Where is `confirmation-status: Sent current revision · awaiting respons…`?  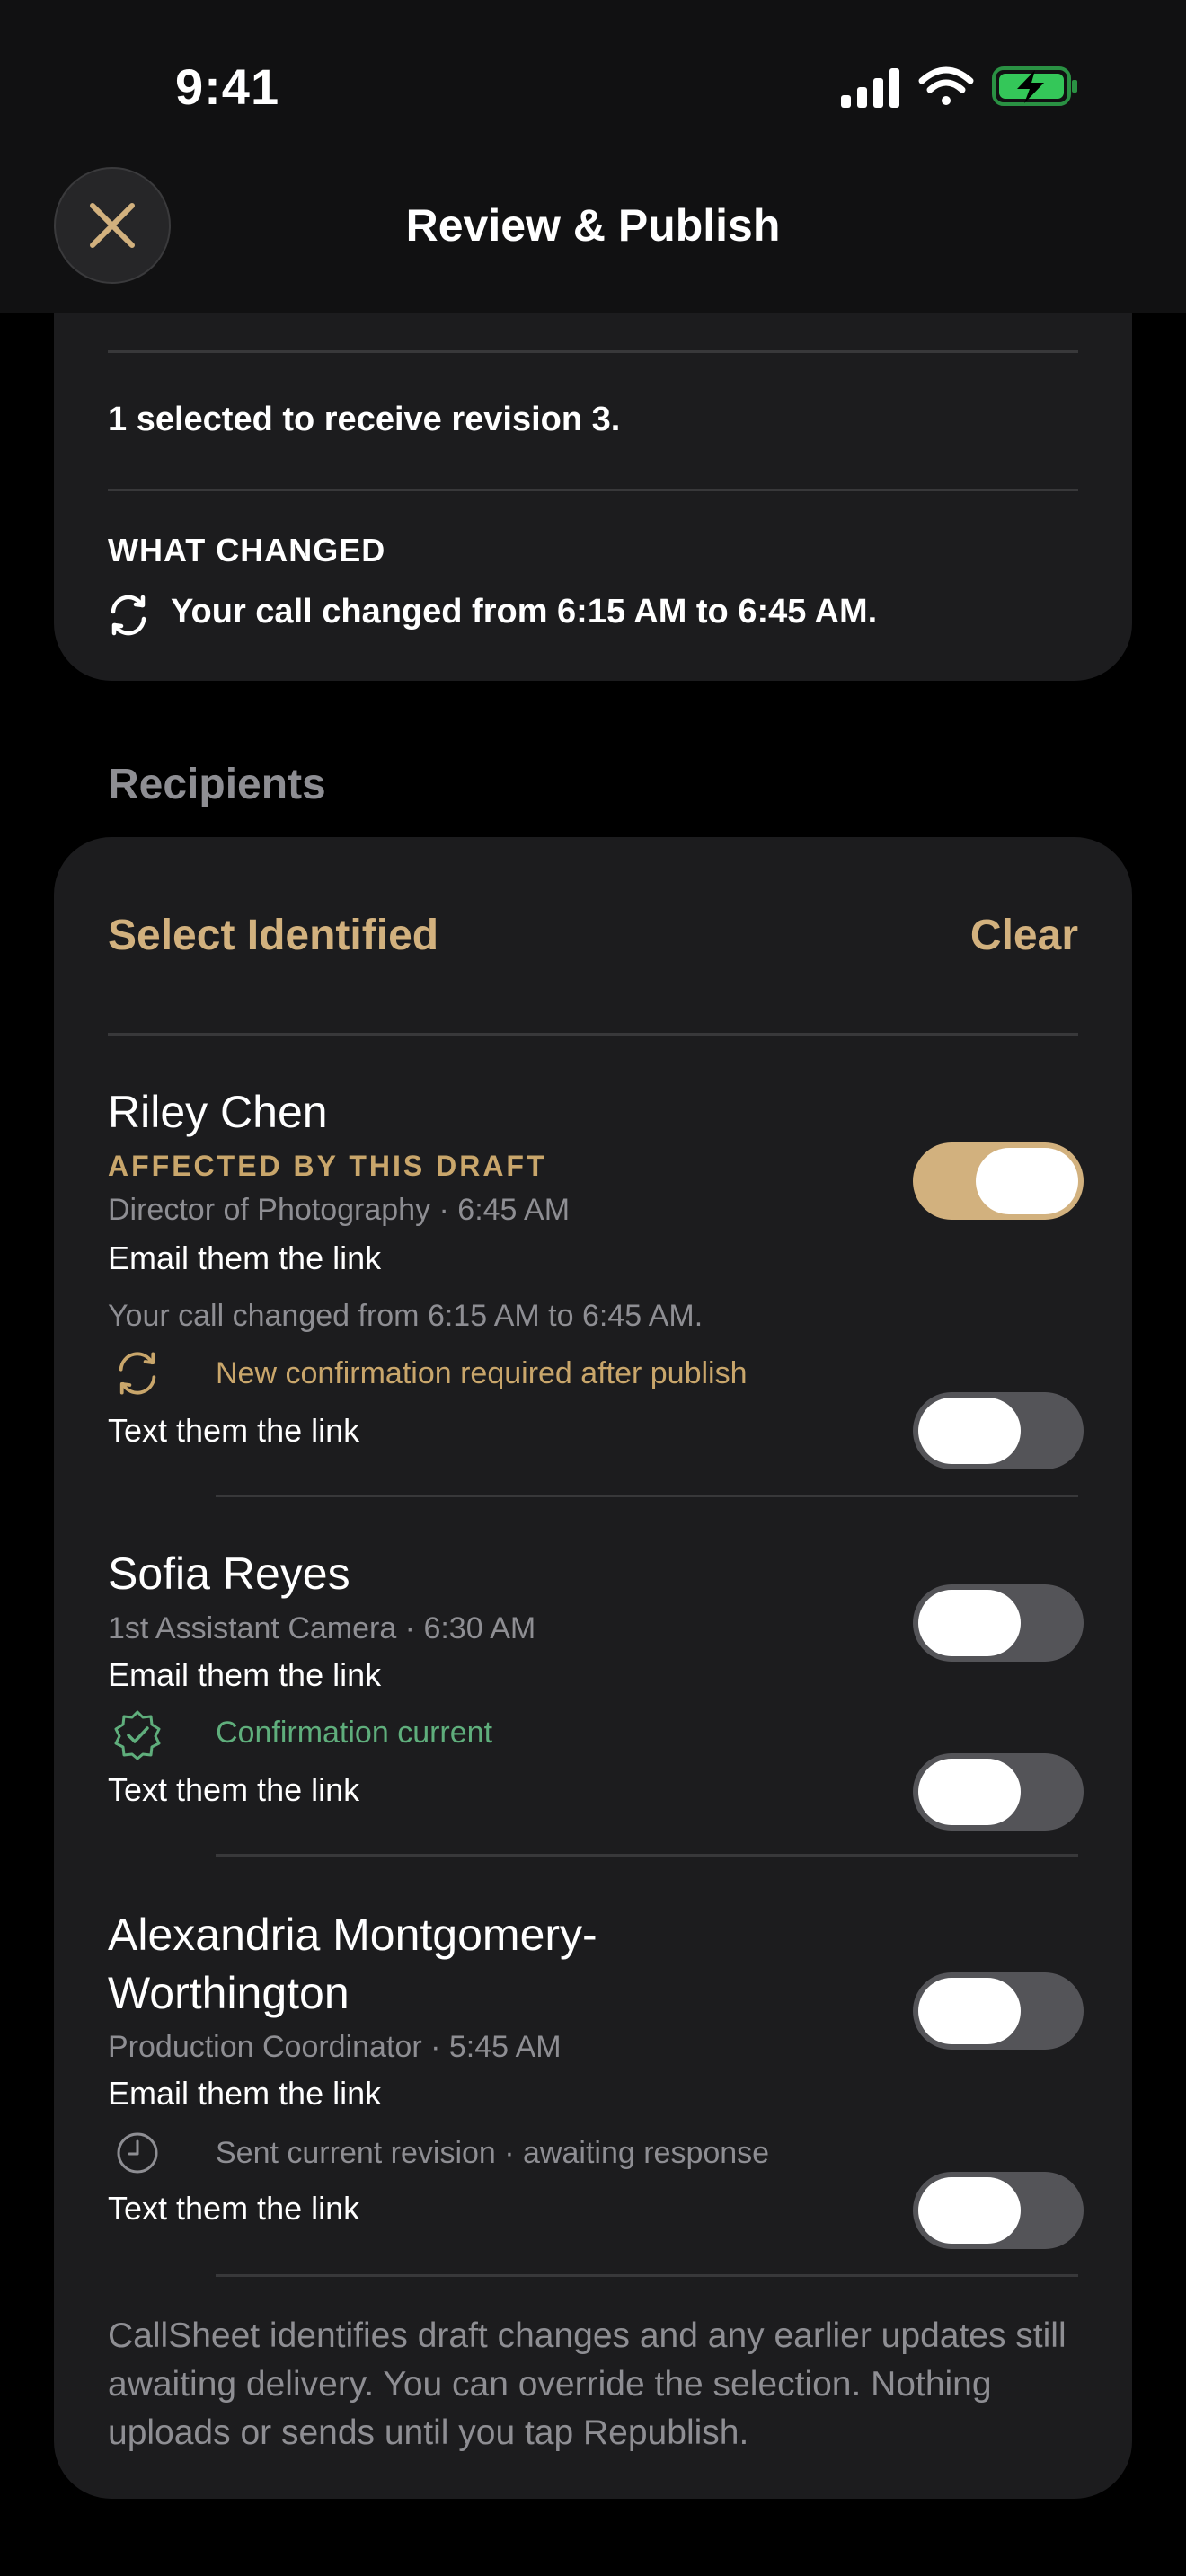
confirmation-status: Sent current revision · awaiting respons… is located at coordinates (493, 2153).